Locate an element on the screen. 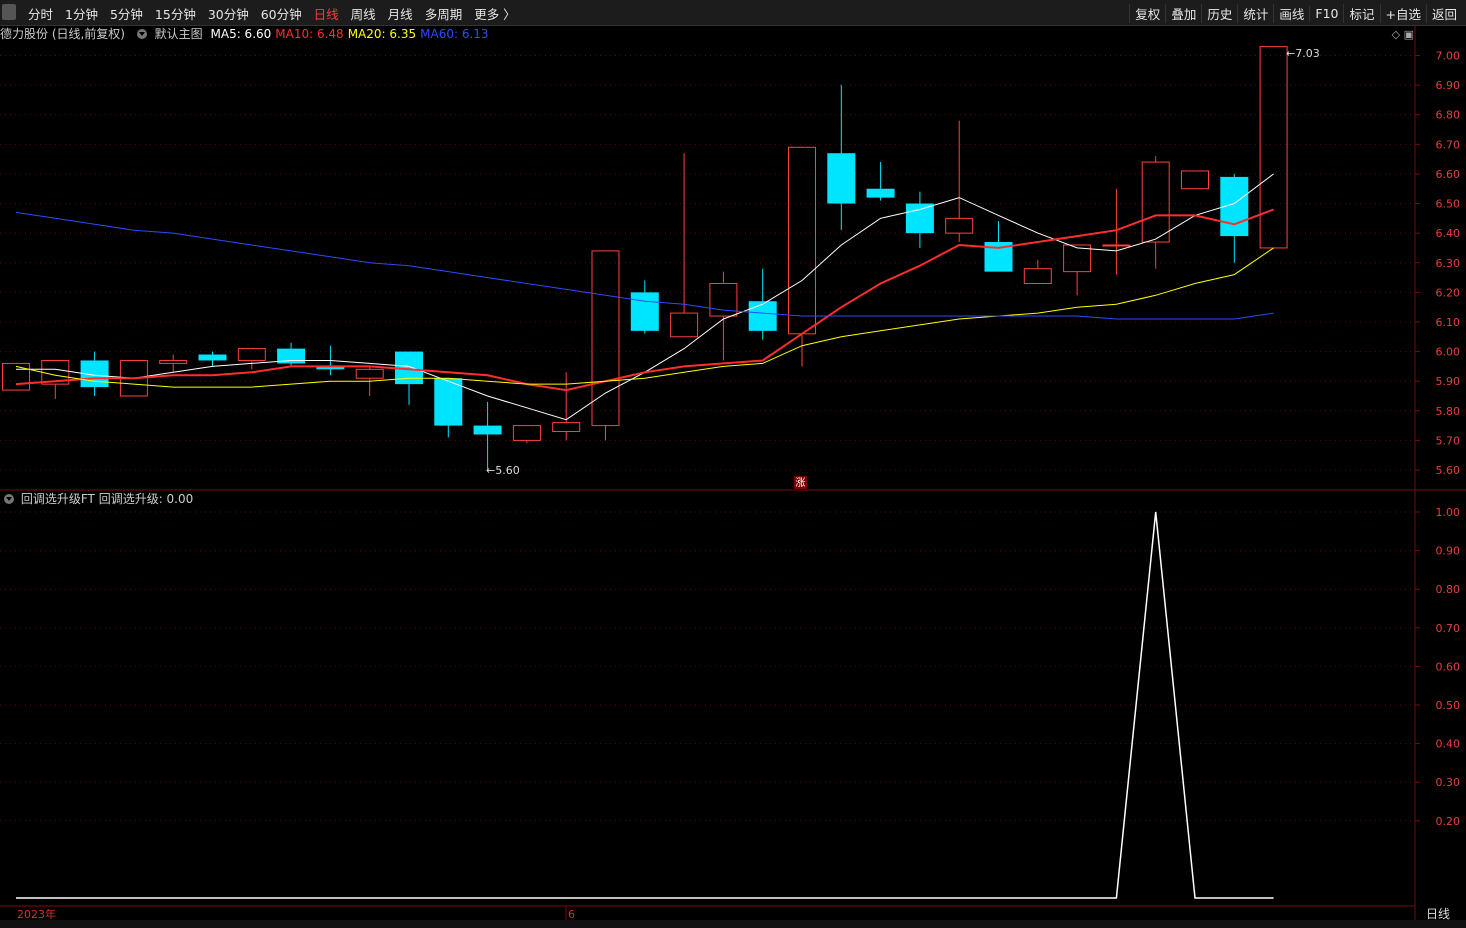 The width and height of the screenshot is (1466, 928). indicator-value: 回调选升级: 0.00 is located at coordinates (146, 499).